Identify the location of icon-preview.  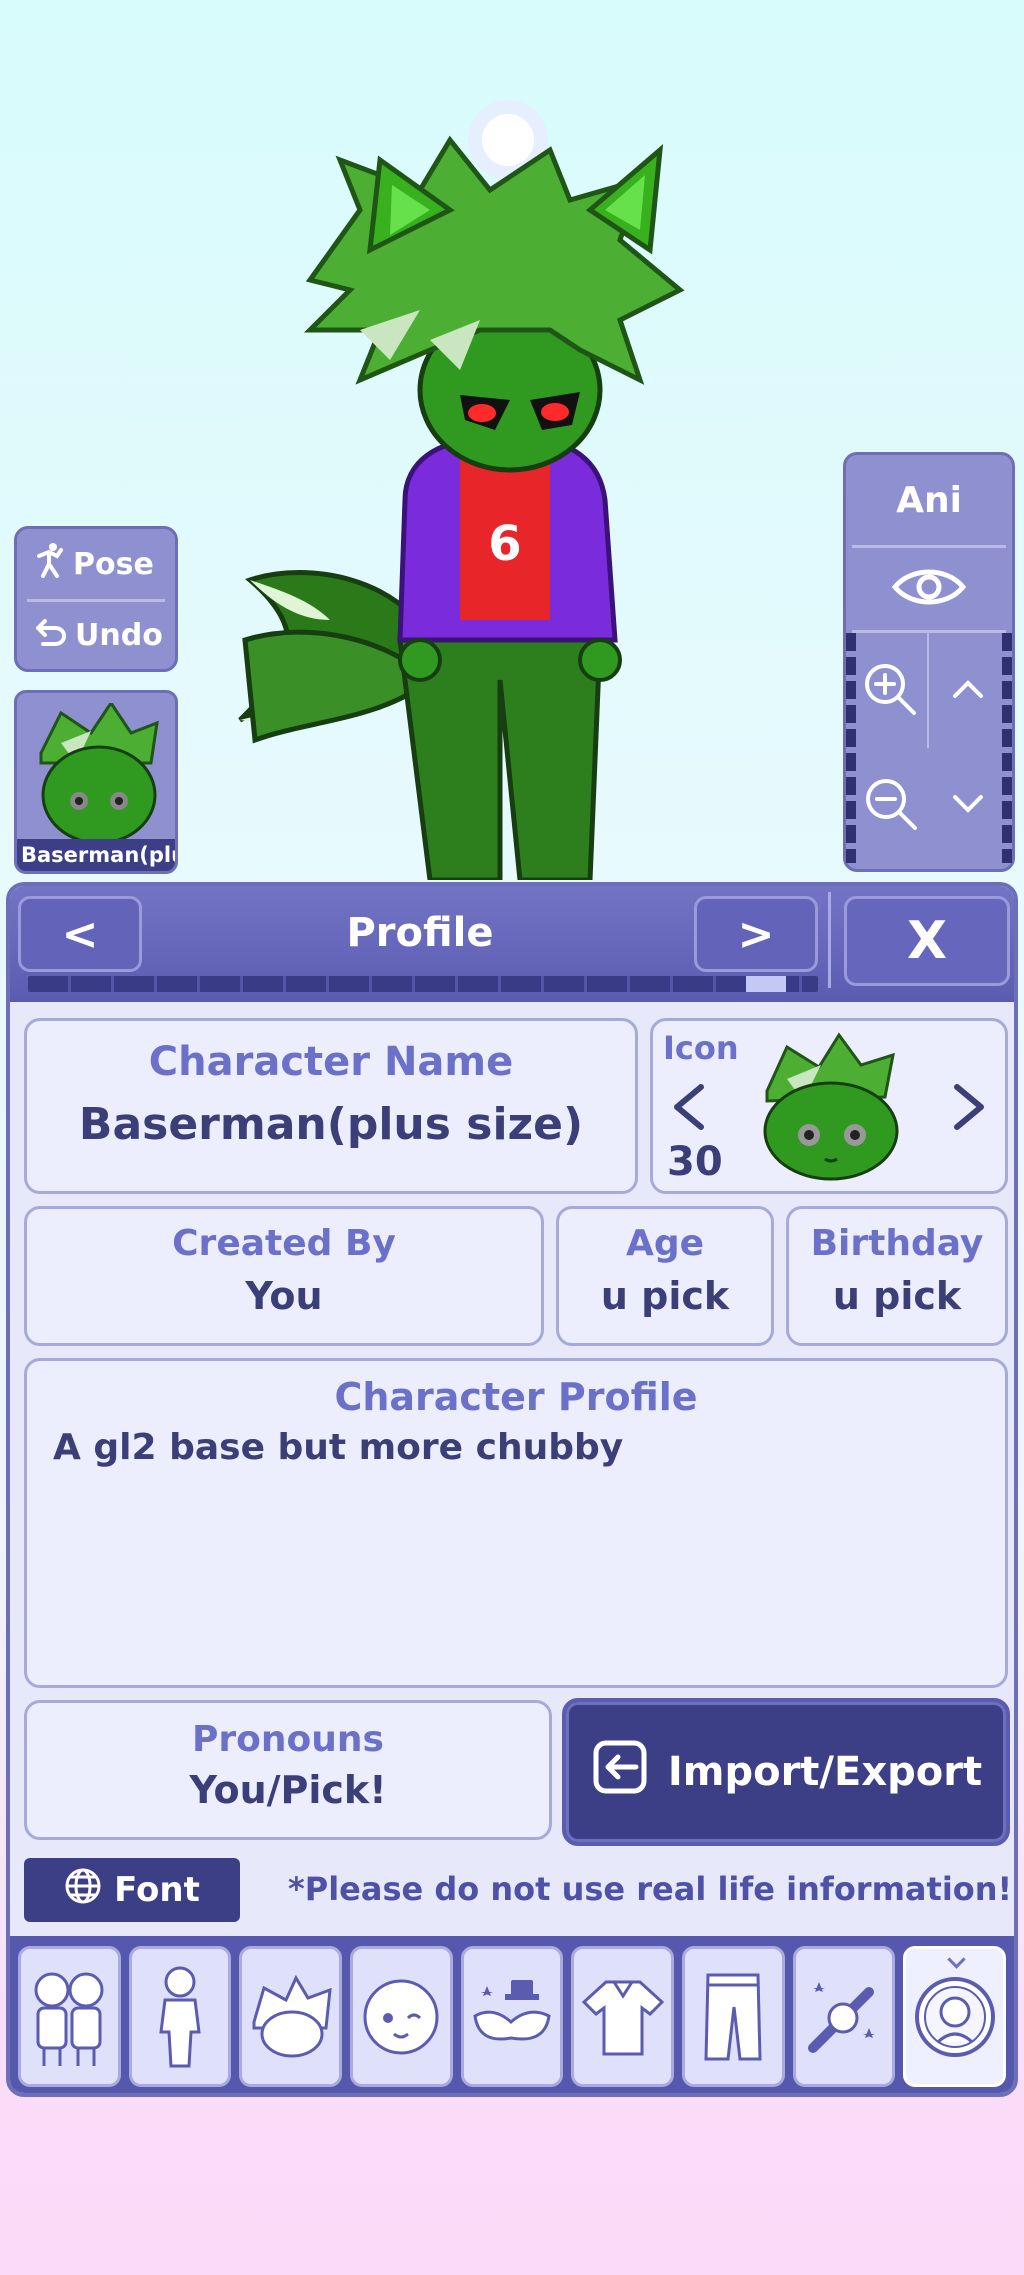
(831, 1108).